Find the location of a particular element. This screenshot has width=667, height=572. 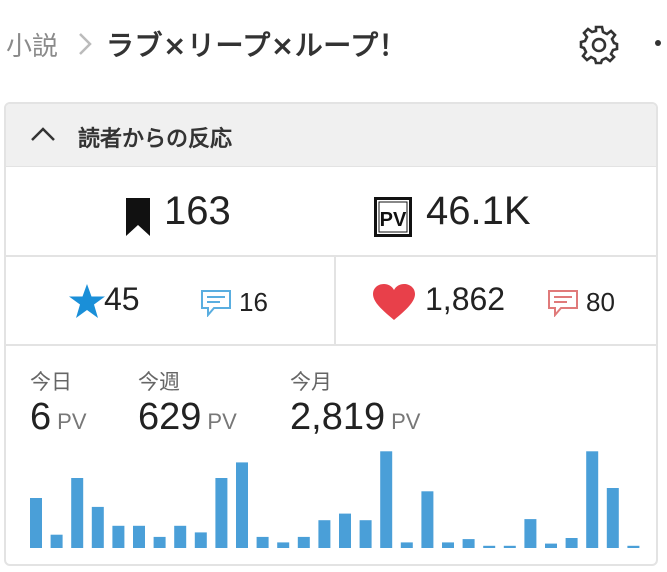

page-title: ラブ×リープ×ループ！ is located at coordinates (257, 45).